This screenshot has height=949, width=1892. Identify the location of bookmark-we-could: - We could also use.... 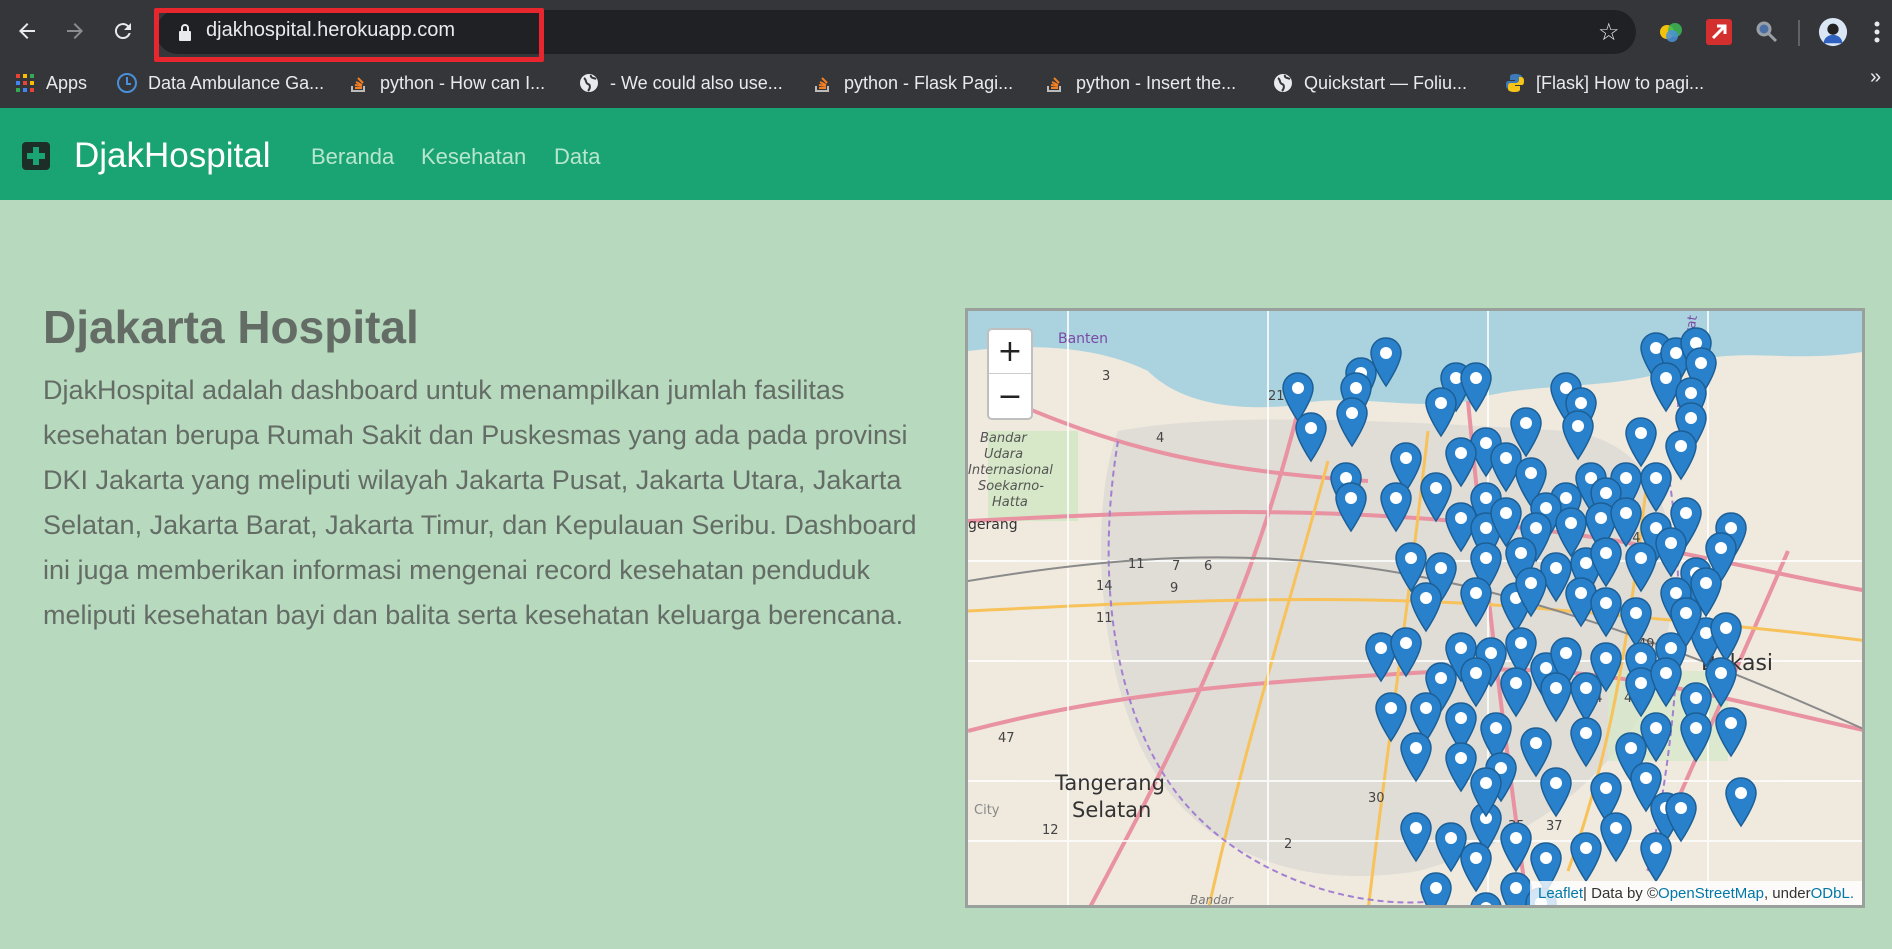
(680, 83).